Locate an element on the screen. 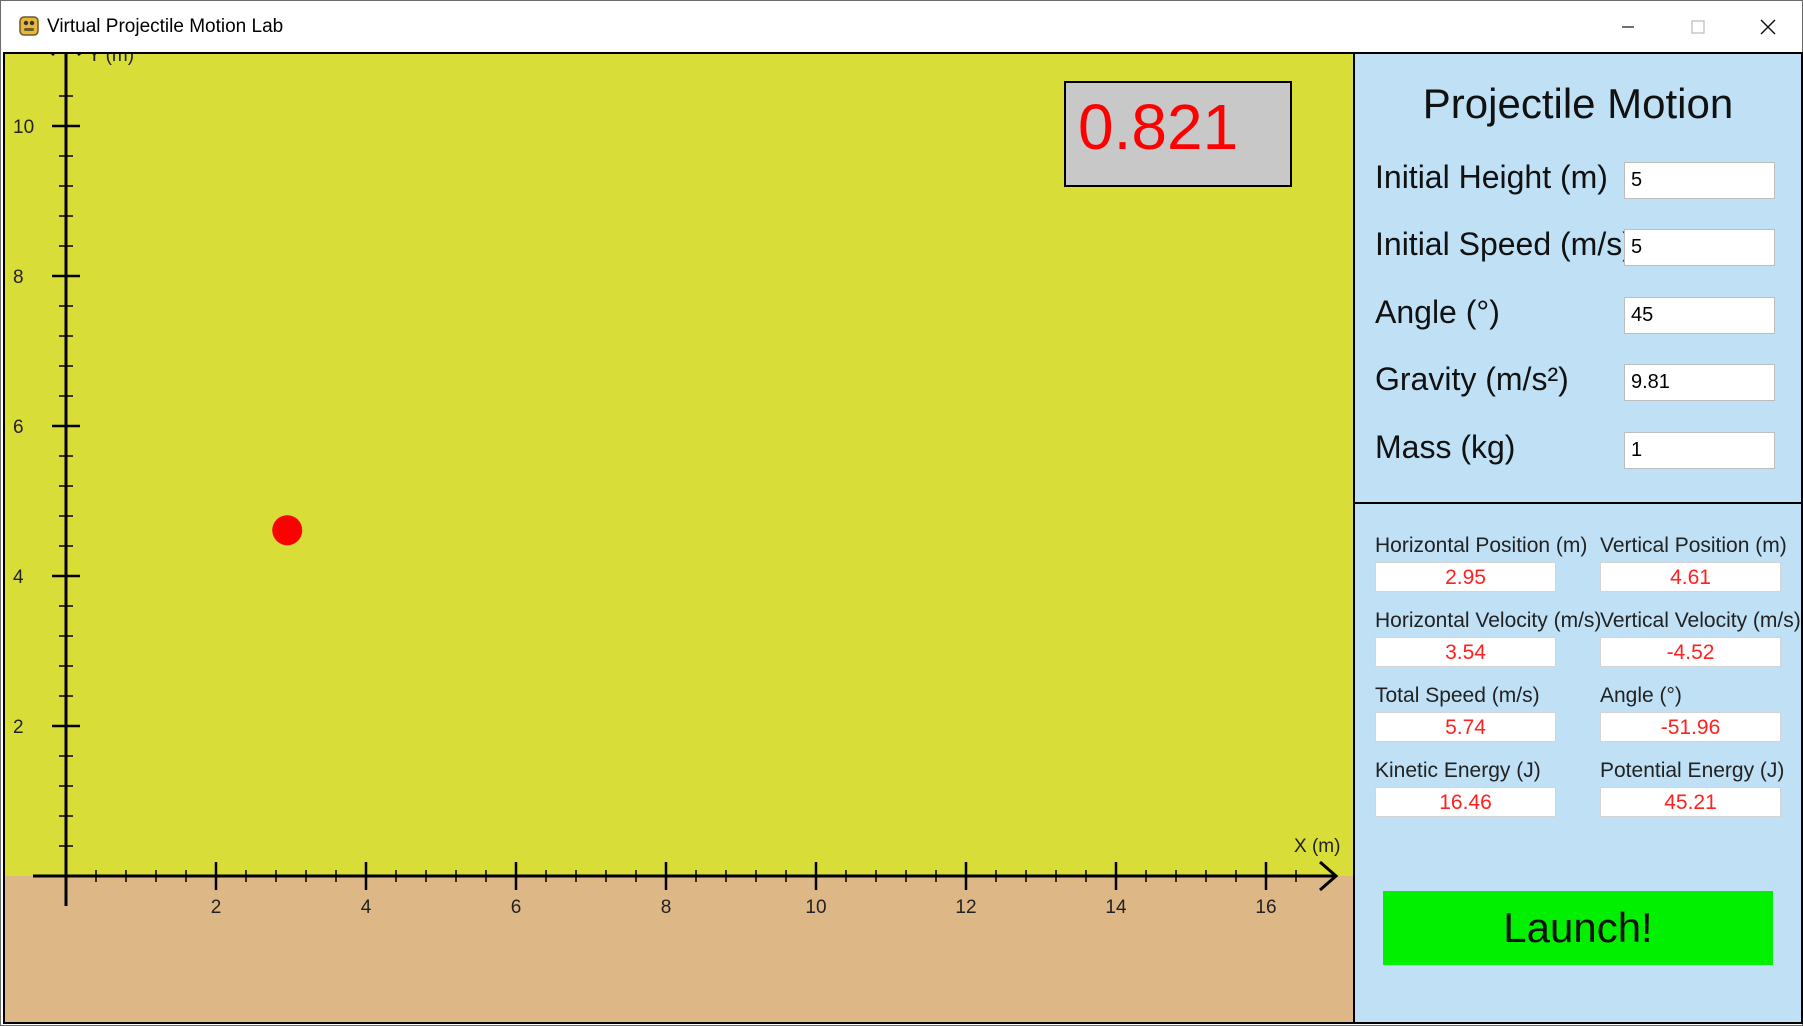  x-tick-label: 10 is located at coordinates (815, 907).